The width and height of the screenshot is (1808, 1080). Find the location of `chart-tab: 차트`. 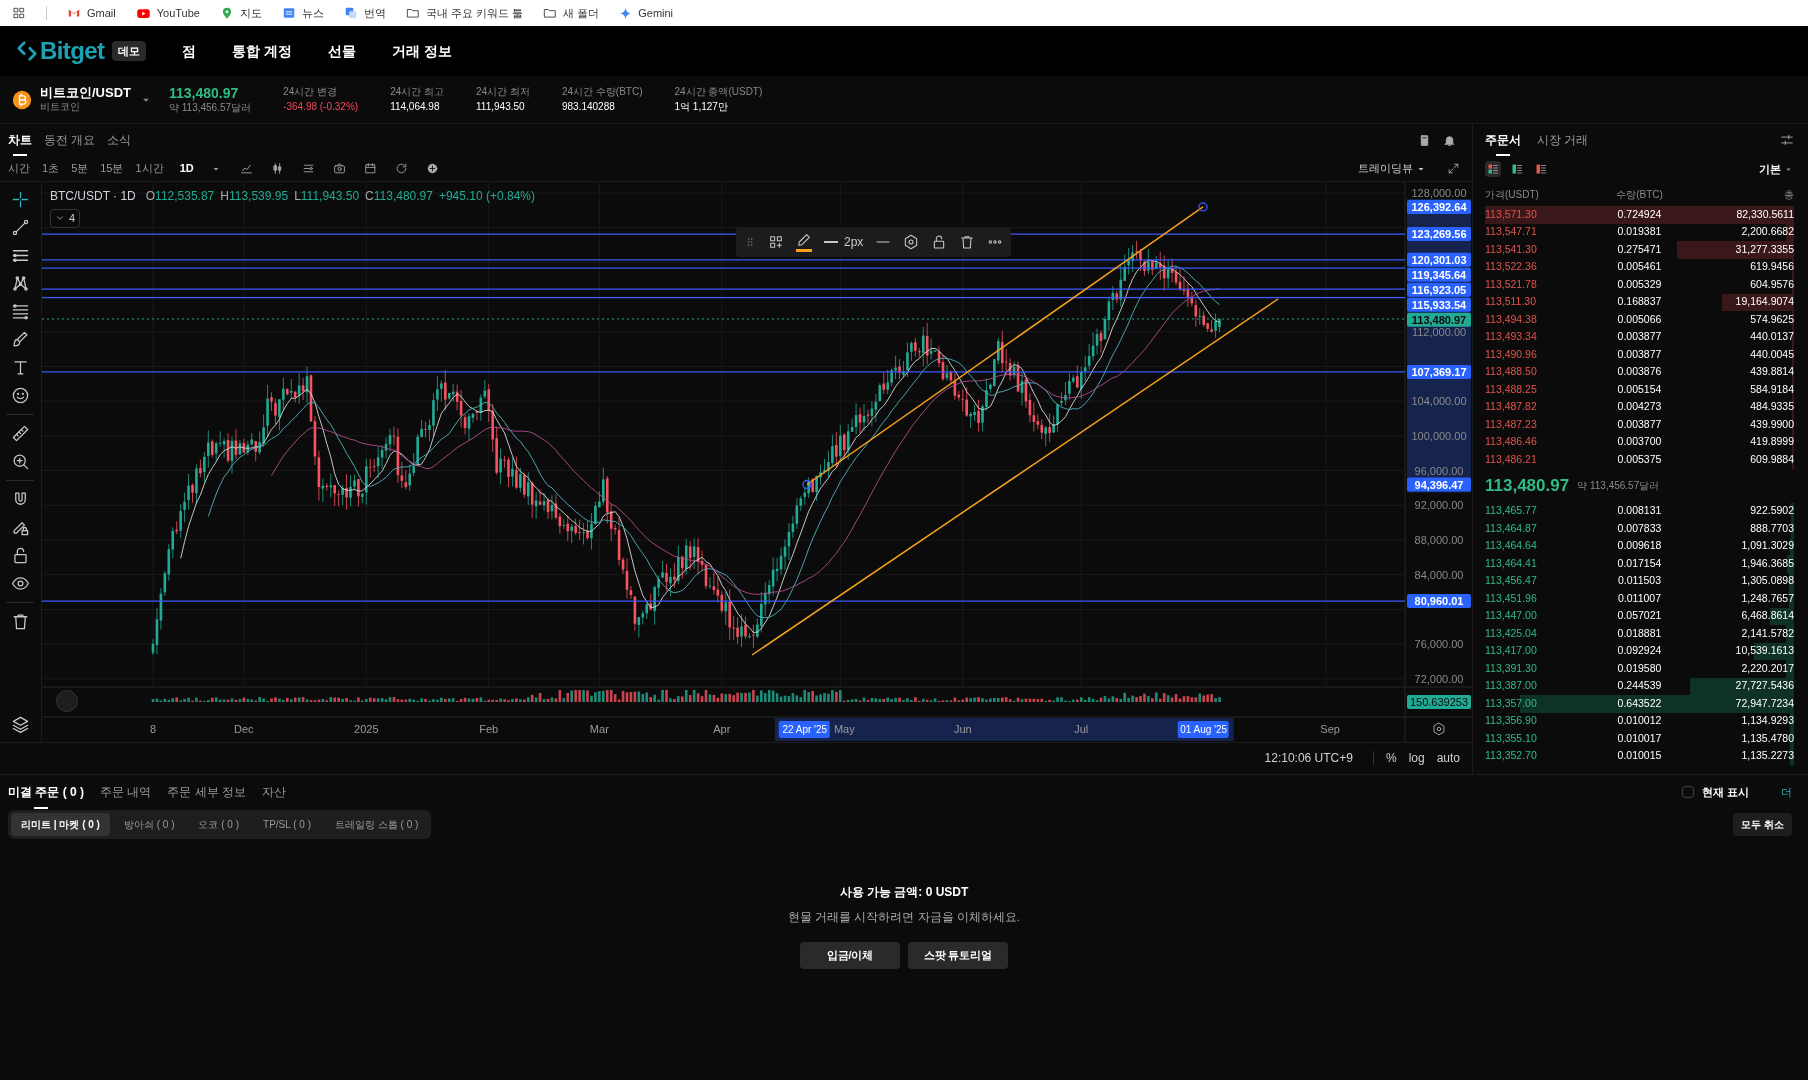

chart-tab: 차트 is located at coordinates (20, 140).